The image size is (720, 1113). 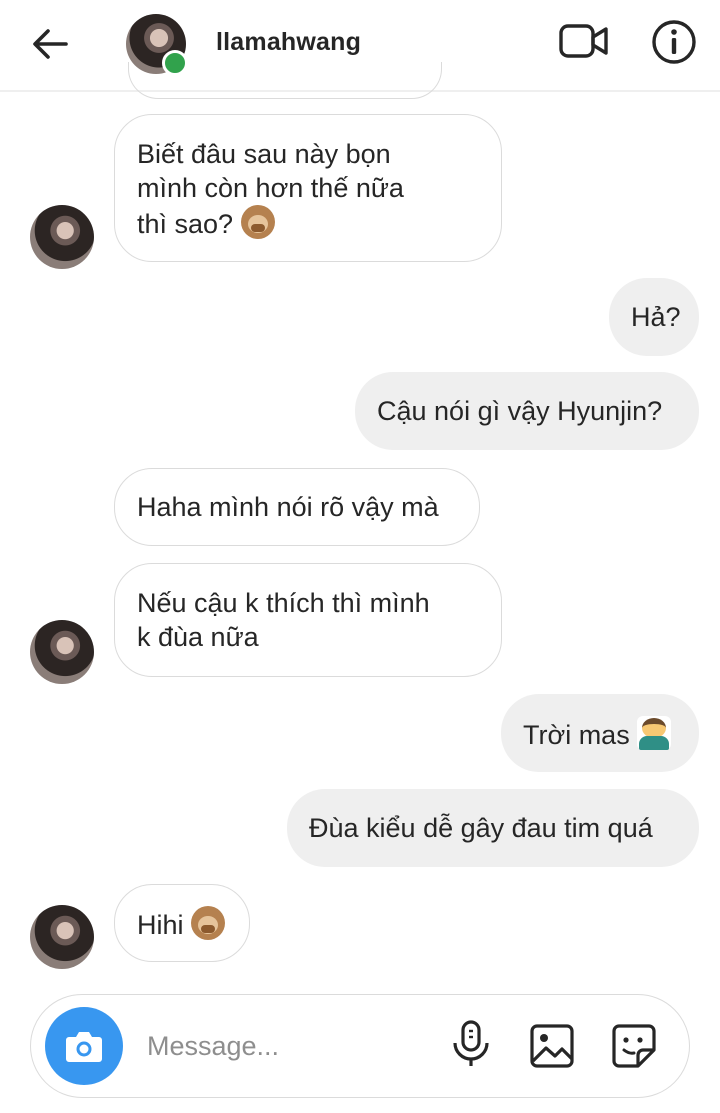 I want to click on back-button, so click(x=50, y=44).